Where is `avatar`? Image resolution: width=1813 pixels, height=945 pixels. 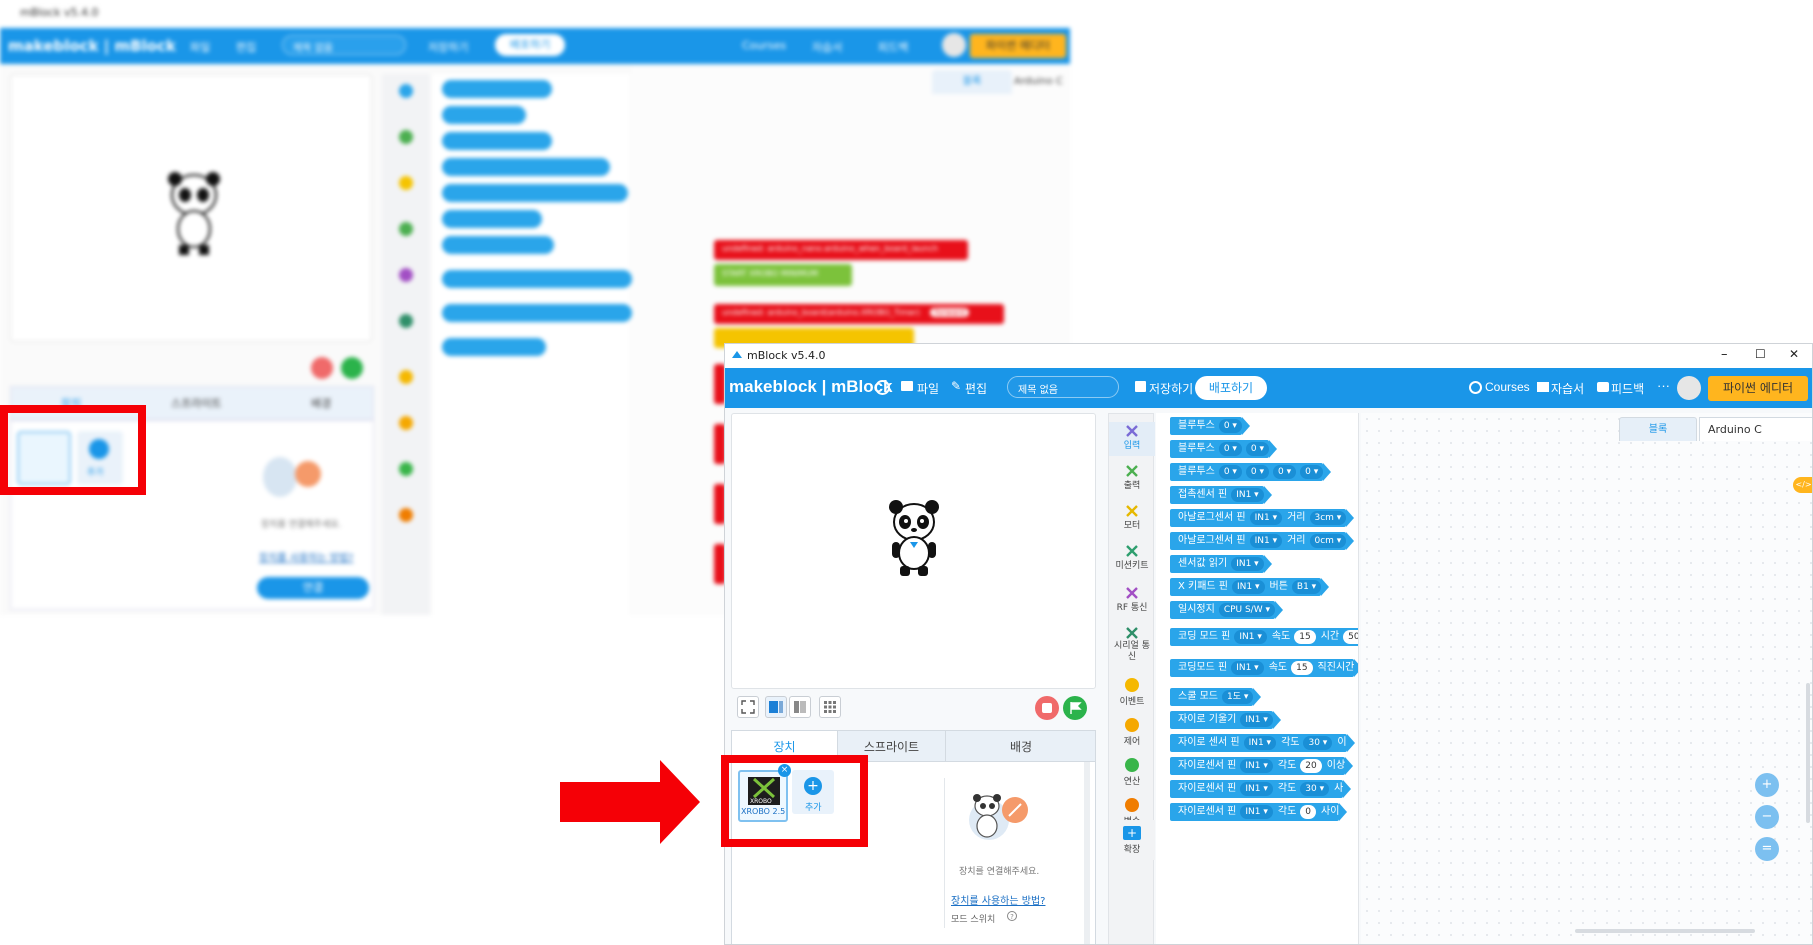
avatar is located at coordinates (1689, 388).